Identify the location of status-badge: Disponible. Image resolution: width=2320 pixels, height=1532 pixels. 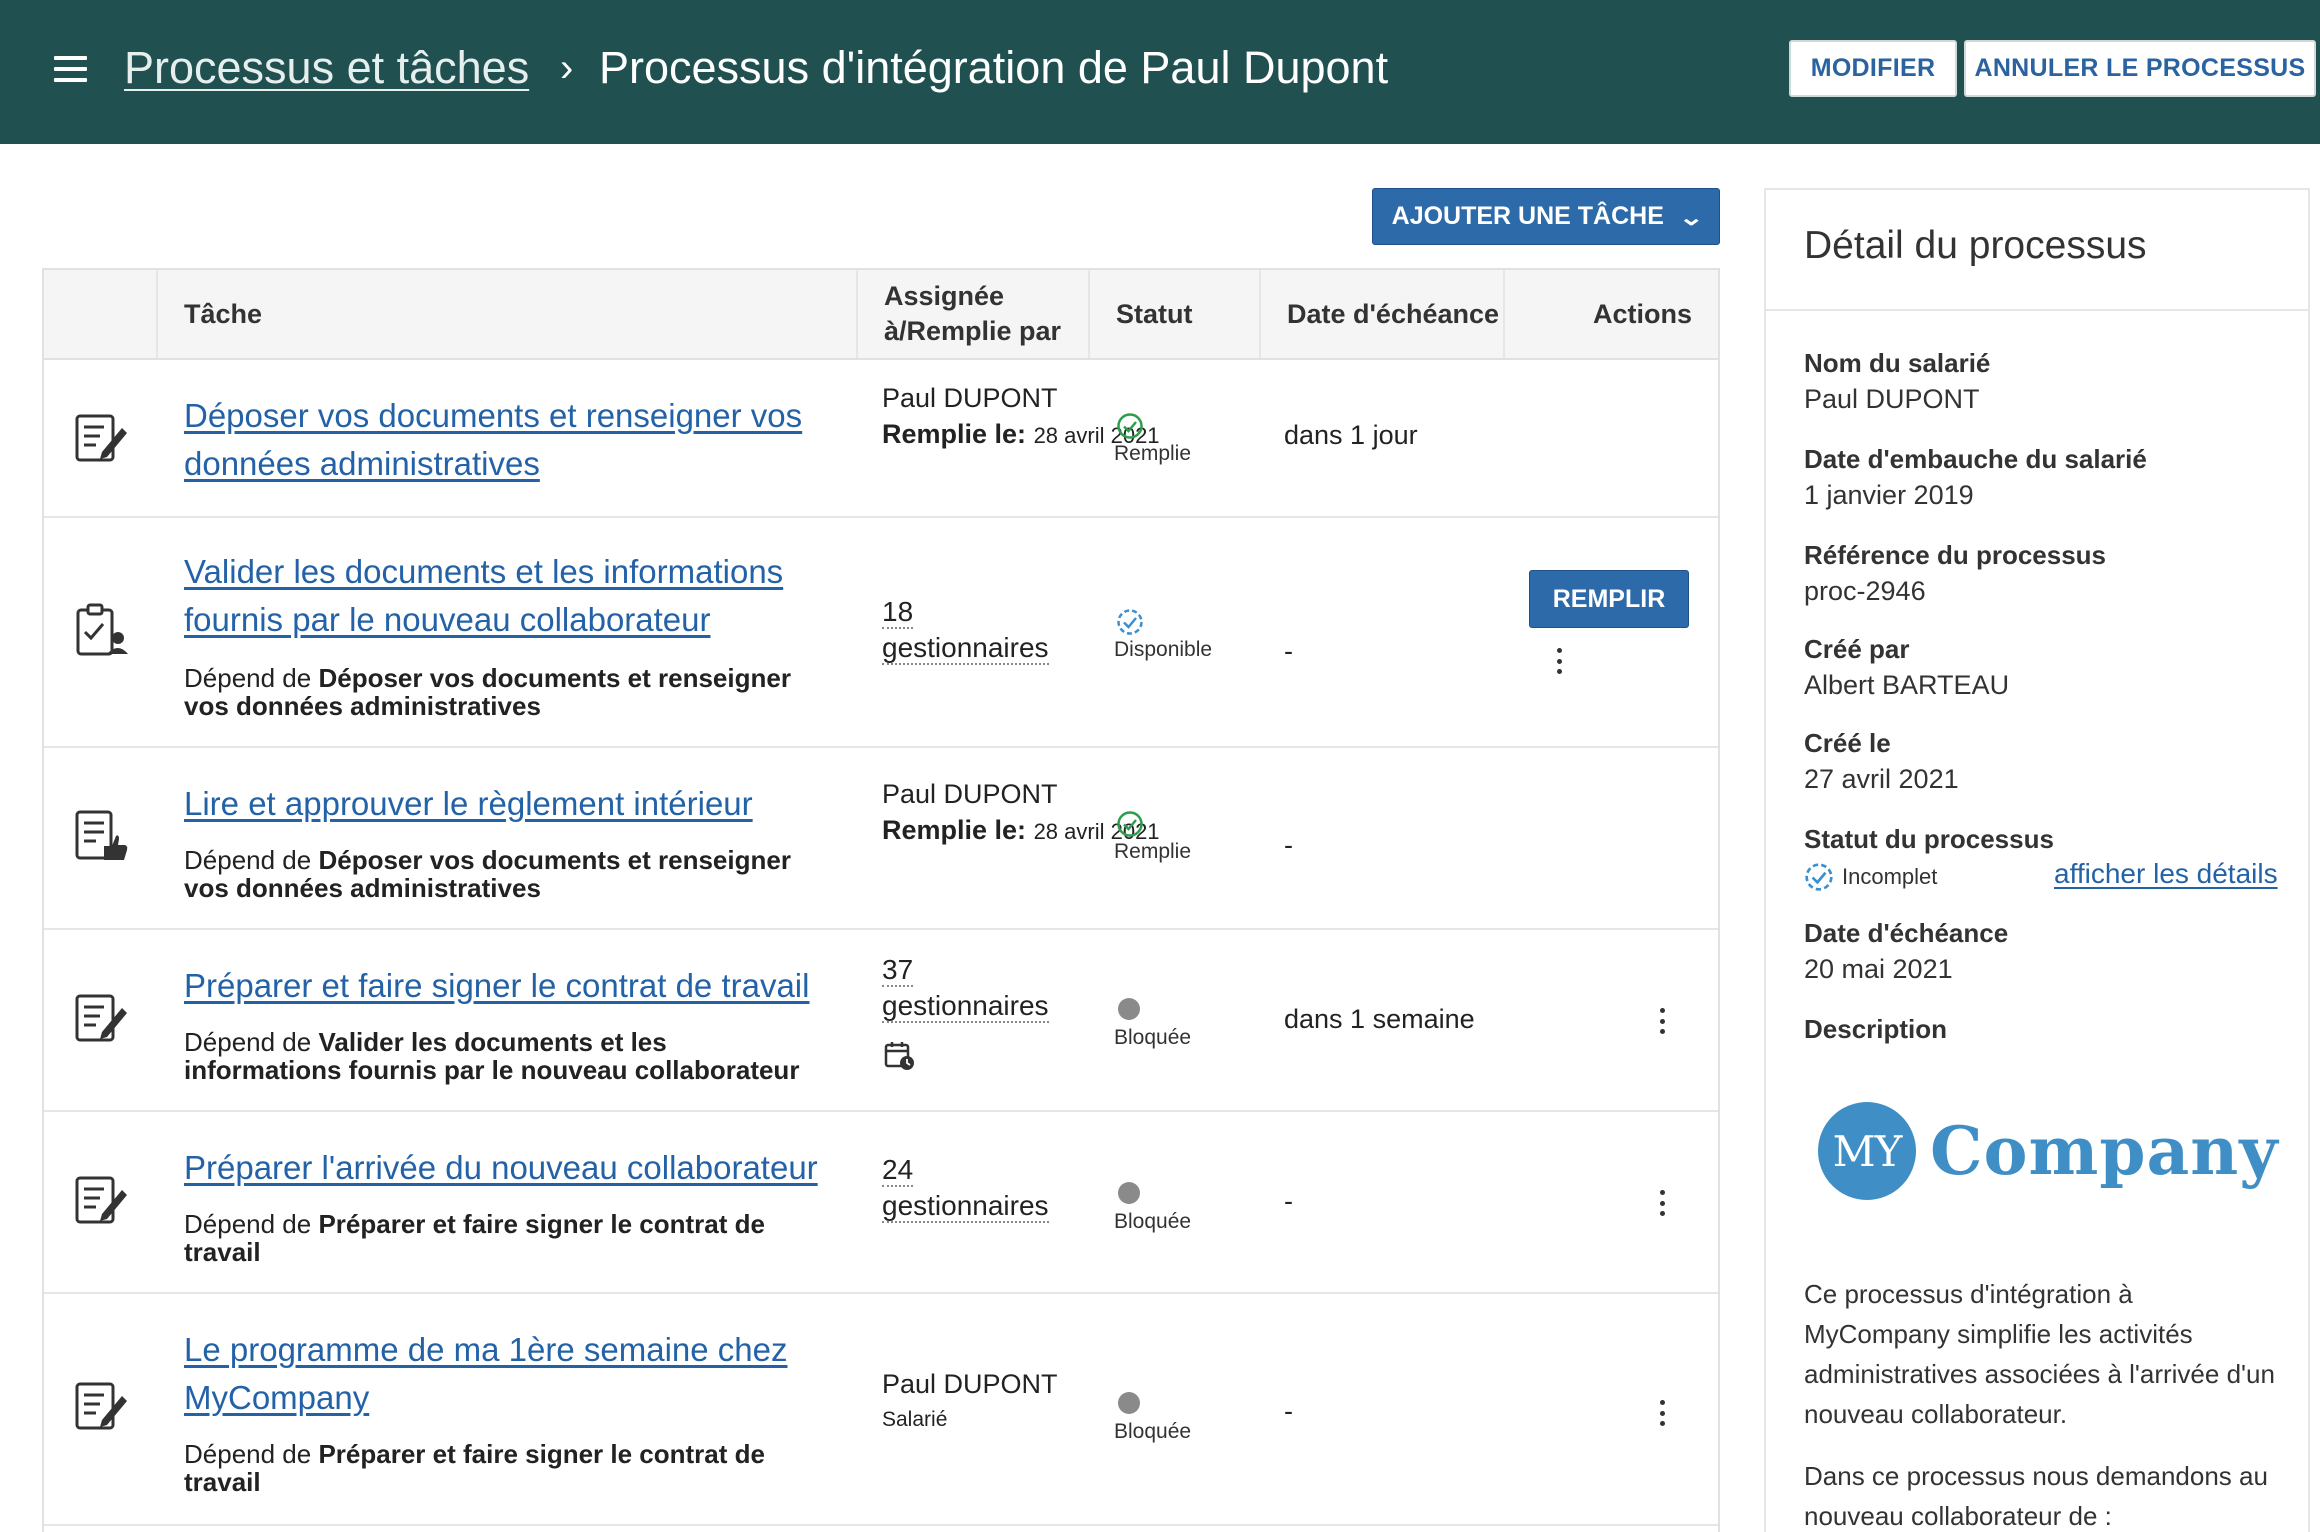
(1163, 635).